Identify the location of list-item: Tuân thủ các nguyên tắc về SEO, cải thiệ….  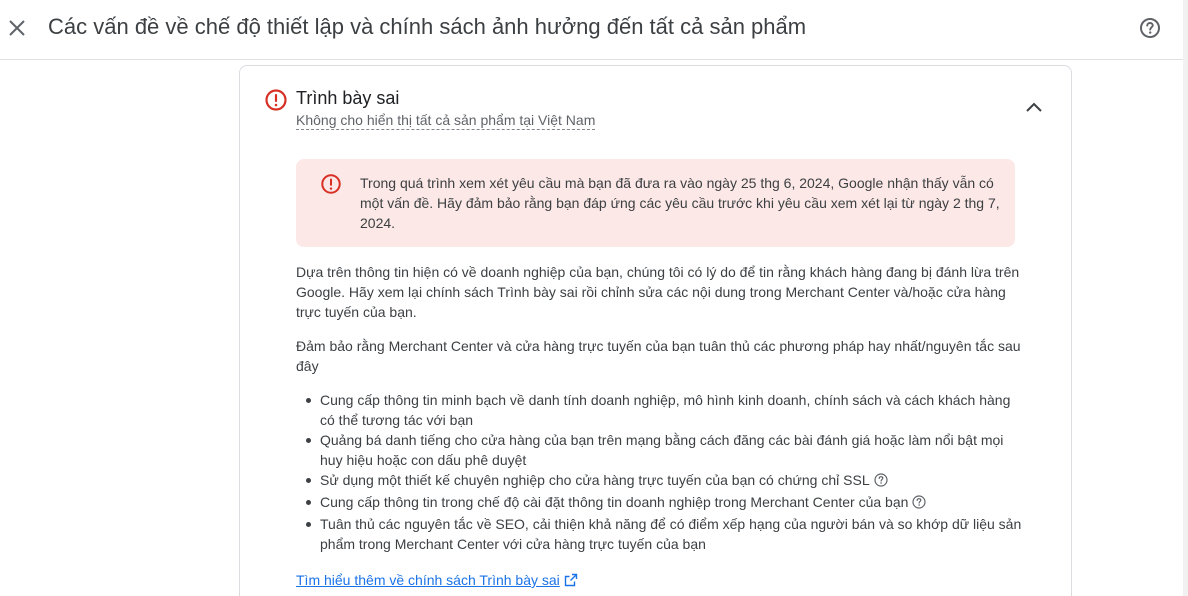
(660, 534).